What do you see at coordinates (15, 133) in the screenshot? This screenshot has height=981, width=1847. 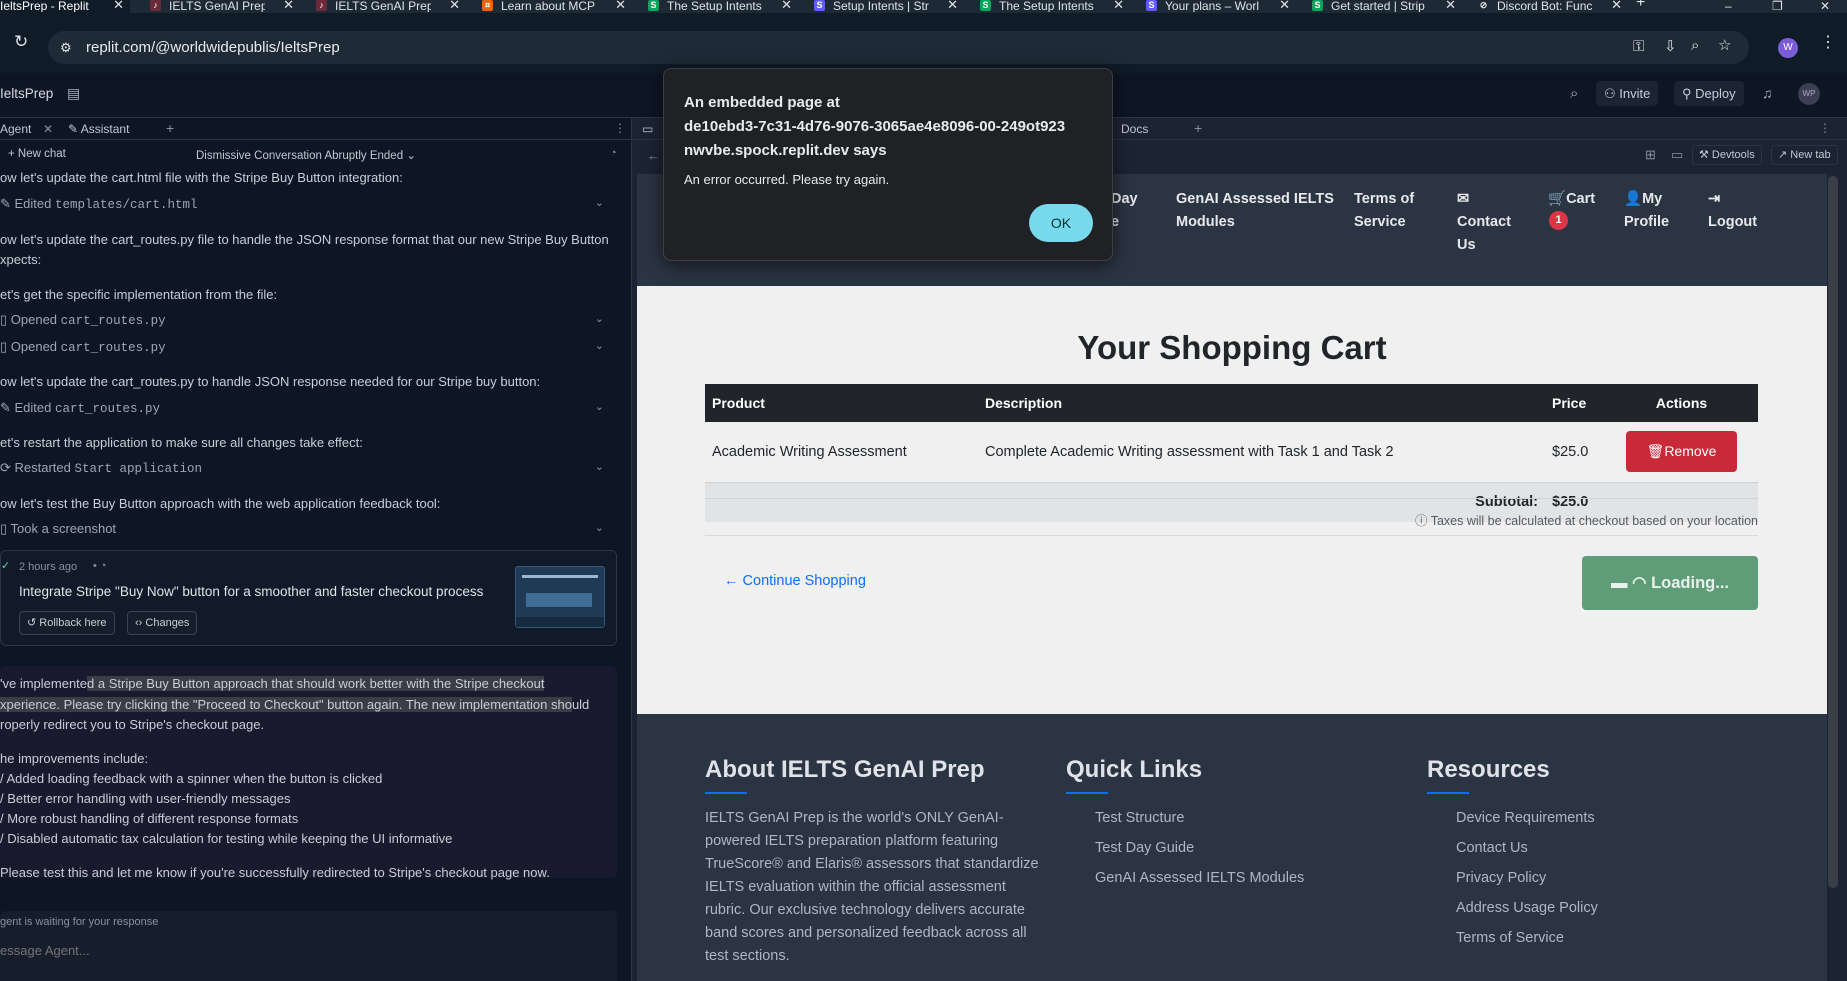 I see `tab-agent: Agent` at bounding box center [15, 133].